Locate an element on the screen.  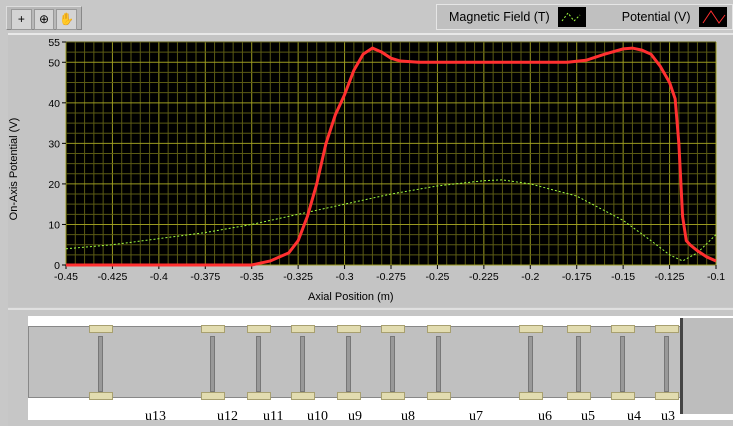
electrode-label: u6 is located at coordinates (545, 416).